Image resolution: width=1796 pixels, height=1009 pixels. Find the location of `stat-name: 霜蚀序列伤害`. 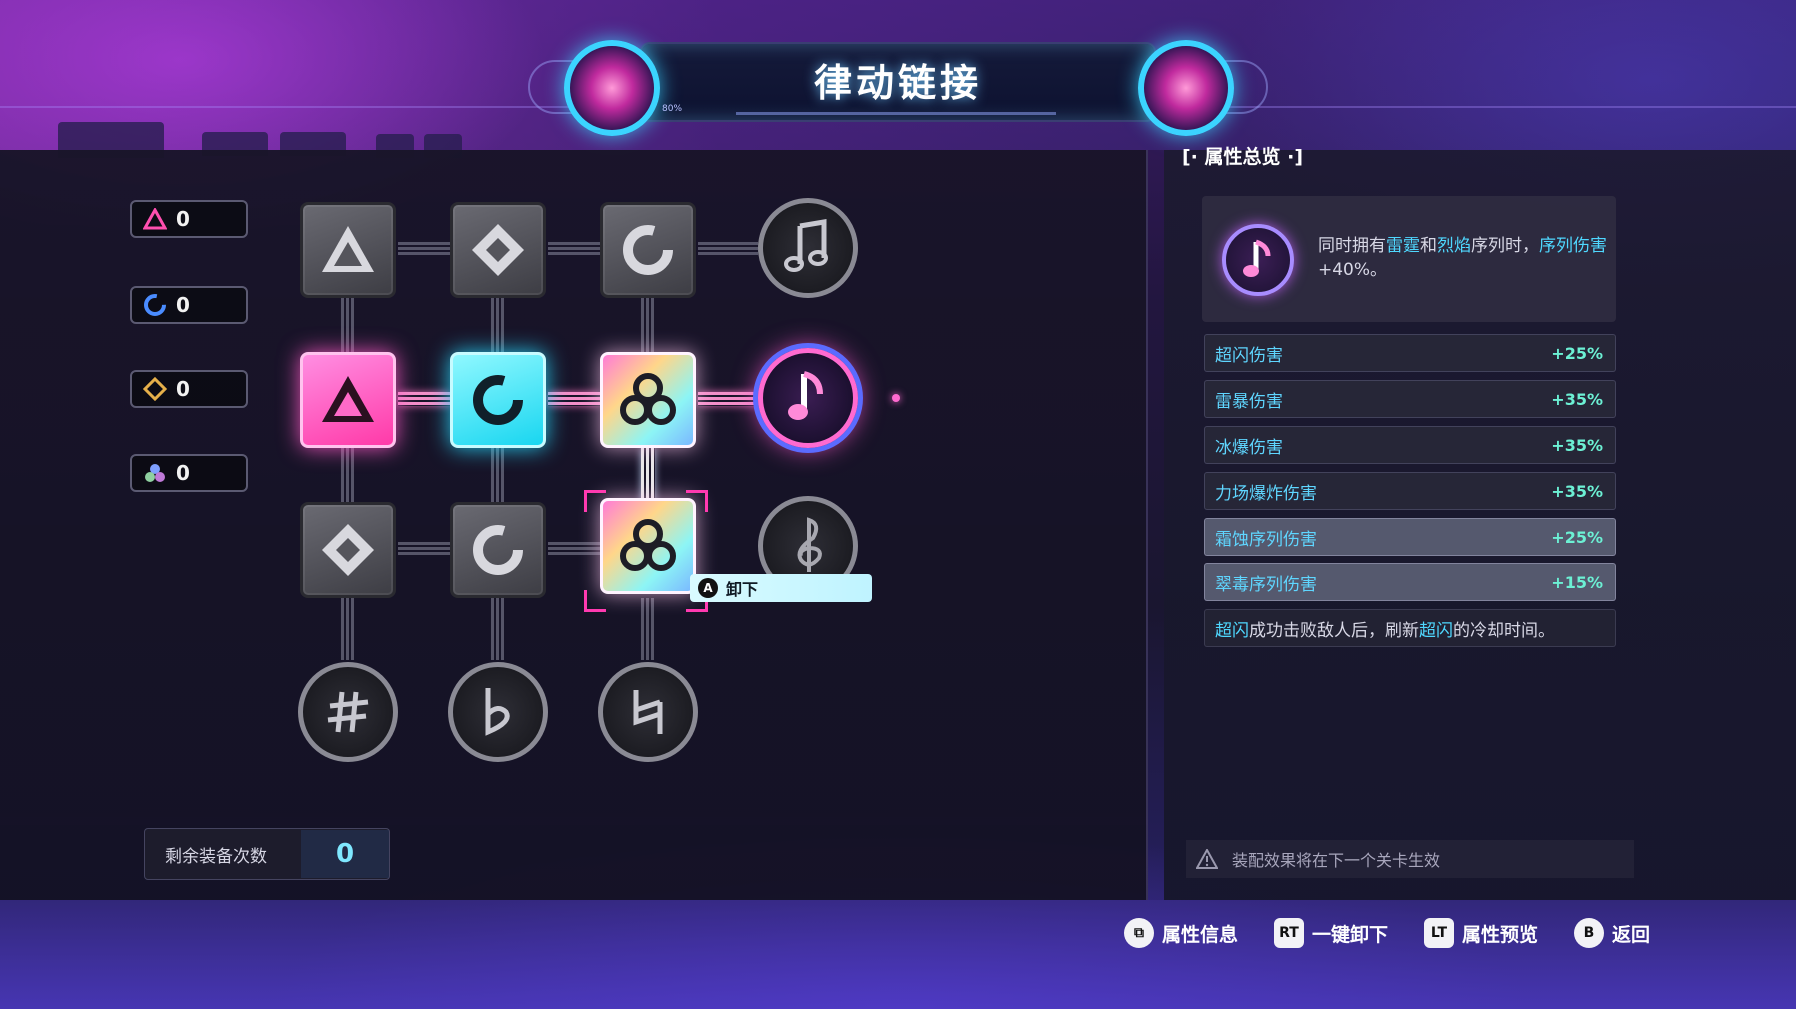

stat-name: 霜蚀序列伤害 is located at coordinates (1266, 539).